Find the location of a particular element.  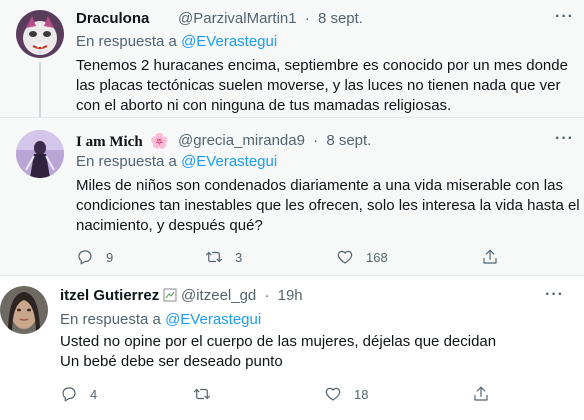

broken-image-icon is located at coordinates (170, 295).